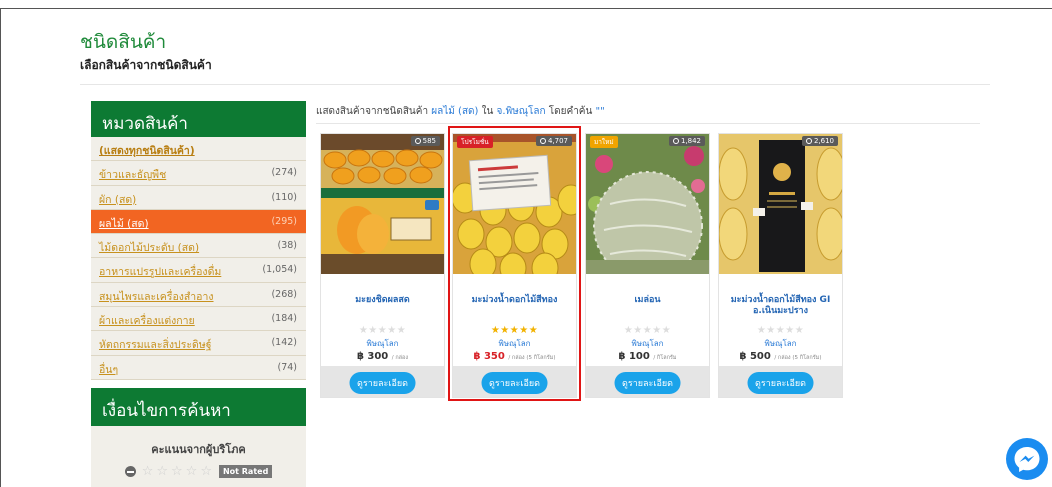 The image size is (1052, 487). I want to click on category-panel-title: หมวดสินค้า, so click(198, 119).